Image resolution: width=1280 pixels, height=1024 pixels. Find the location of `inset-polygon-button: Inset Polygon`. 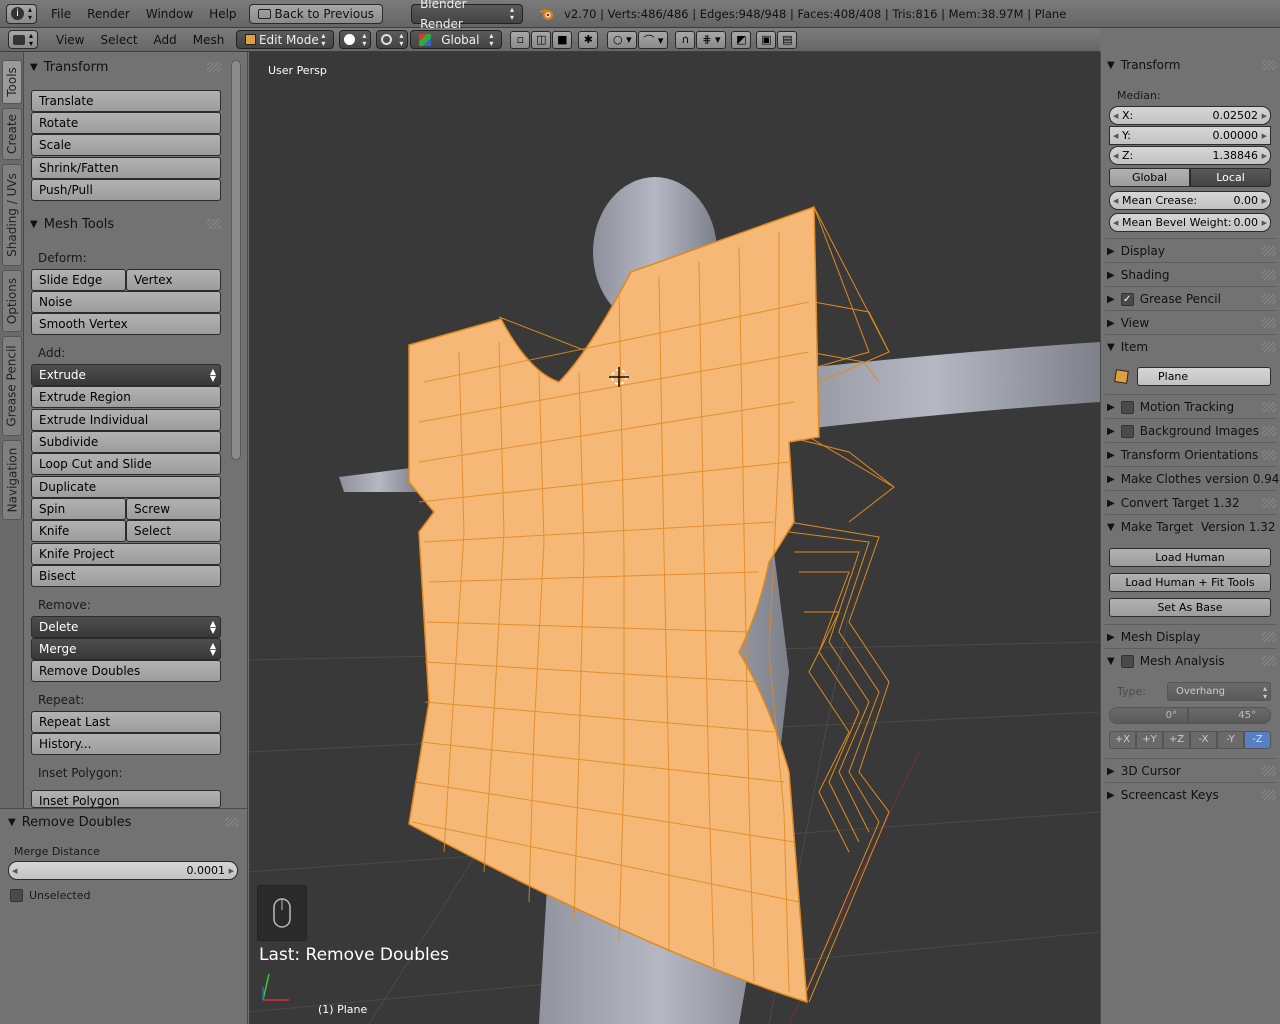

inset-polygon-button: Inset Polygon is located at coordinates (126, 799).